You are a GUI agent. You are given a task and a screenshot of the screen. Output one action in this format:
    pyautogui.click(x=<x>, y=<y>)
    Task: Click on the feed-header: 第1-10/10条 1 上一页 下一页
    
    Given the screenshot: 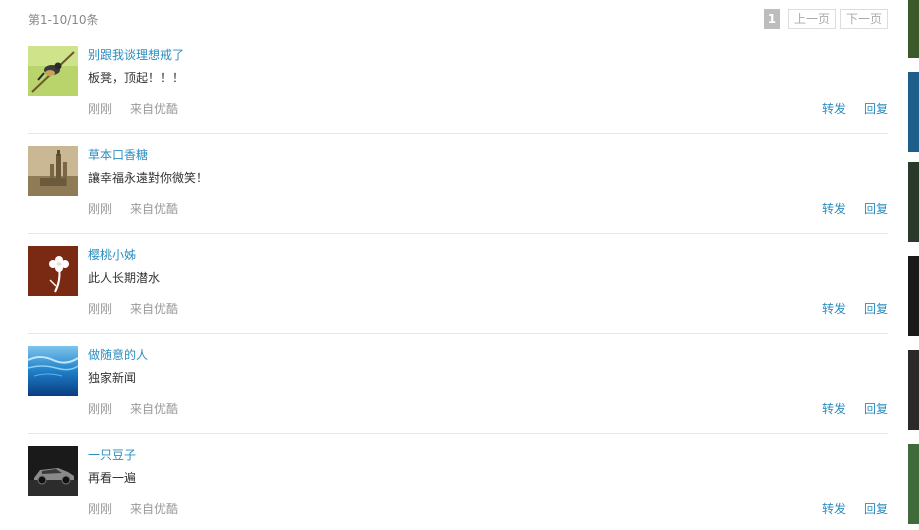 What is the action you would take?
    pyautogui.click(x=458, y=20)
    